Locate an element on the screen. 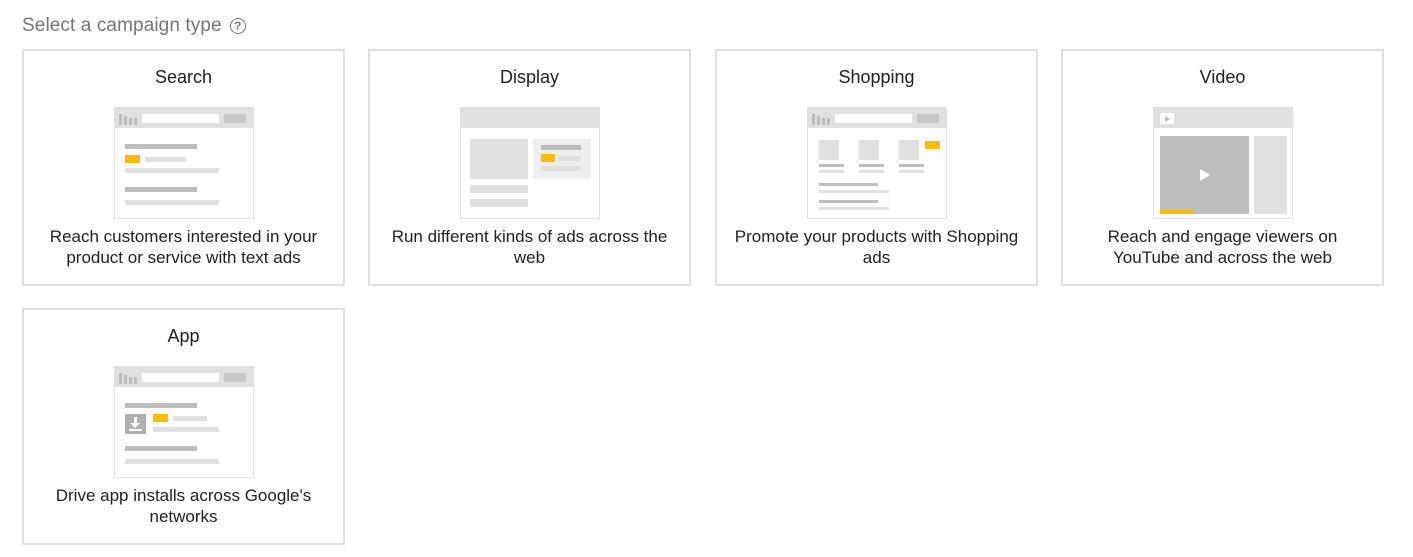  campaign-card-title: Shopping is located at coordinates (876, 77).